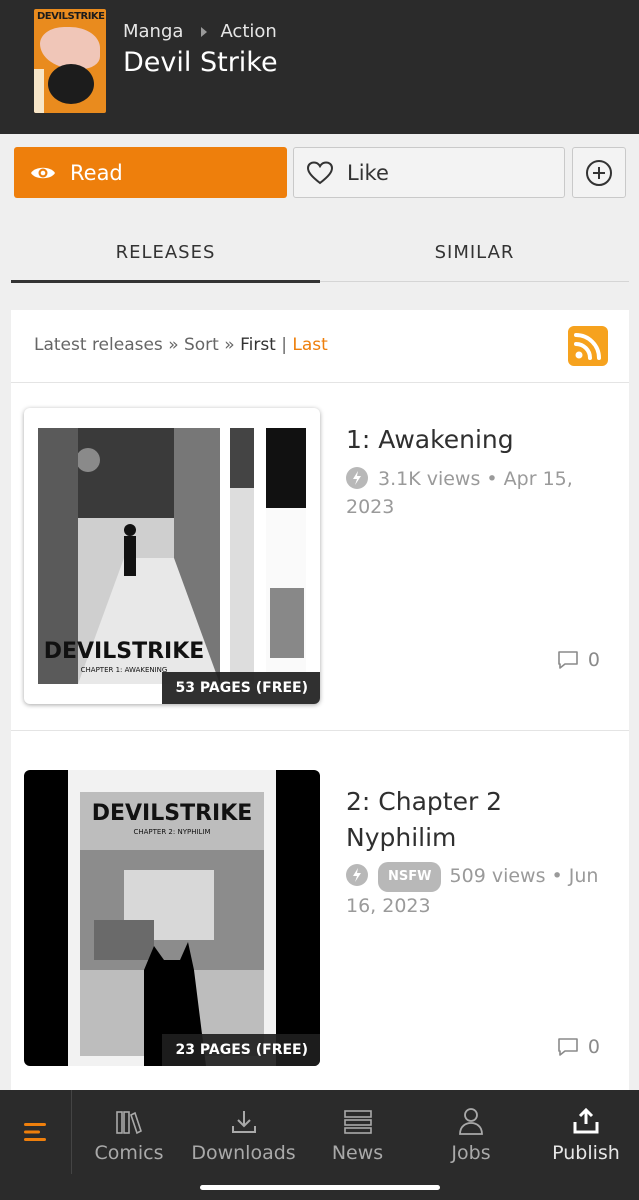 This screenshot has height=1200, width=639. Describe the element at coordinates (137, 345) in the screenshot. I see `sort-prefix: Latest releases » Sort »` at that location.